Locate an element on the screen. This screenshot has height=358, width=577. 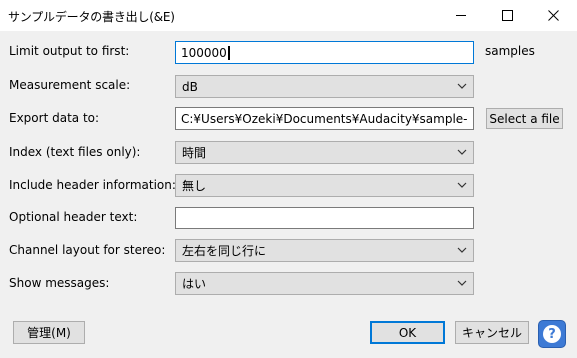
header-info-select: 無し is located at coordinates (324, 185).